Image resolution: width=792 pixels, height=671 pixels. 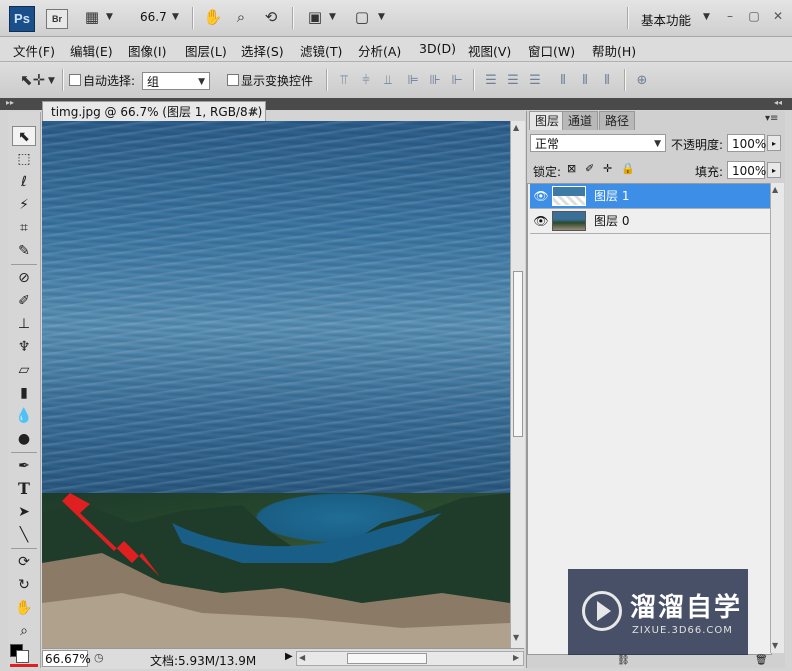 What do you see at coordinates (623, 660) in the screenshot?
I see `link-layers-icon: ⛓` at bounding box center [623, 660].